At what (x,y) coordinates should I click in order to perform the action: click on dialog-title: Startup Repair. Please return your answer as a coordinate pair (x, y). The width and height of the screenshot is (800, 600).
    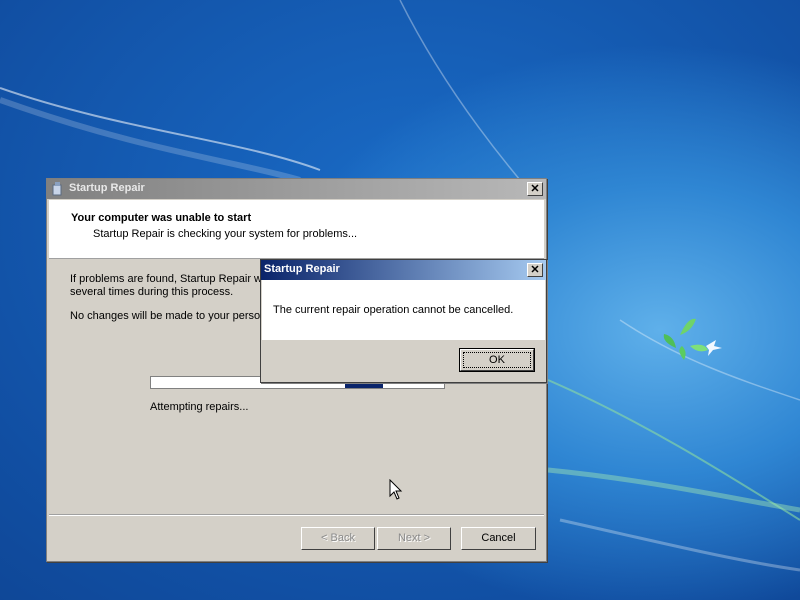
    Looking at the image, I should click on (302, 269).